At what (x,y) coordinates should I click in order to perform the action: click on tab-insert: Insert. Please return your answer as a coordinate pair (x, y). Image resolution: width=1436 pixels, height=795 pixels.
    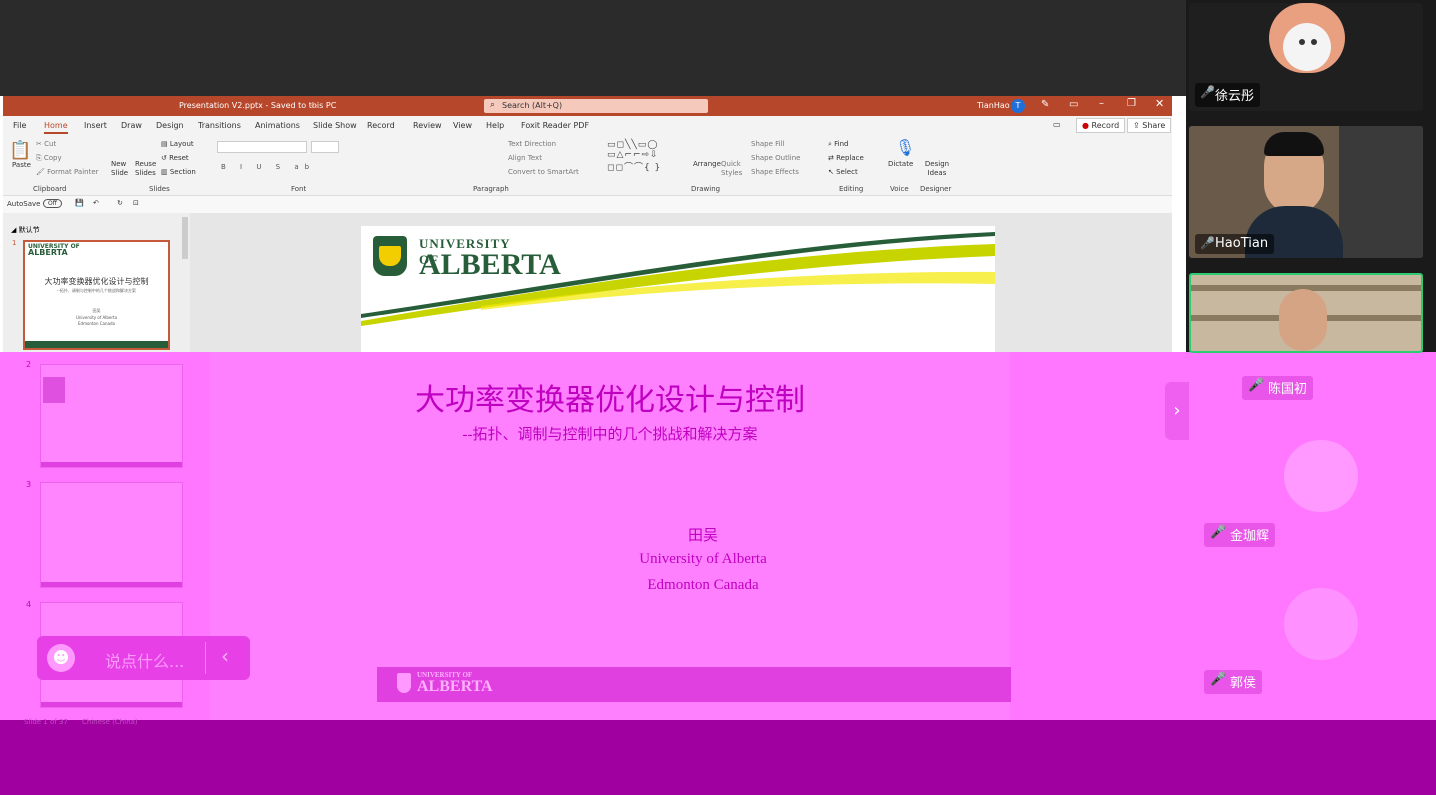
    Looking at the image, I should click on (95, 125).